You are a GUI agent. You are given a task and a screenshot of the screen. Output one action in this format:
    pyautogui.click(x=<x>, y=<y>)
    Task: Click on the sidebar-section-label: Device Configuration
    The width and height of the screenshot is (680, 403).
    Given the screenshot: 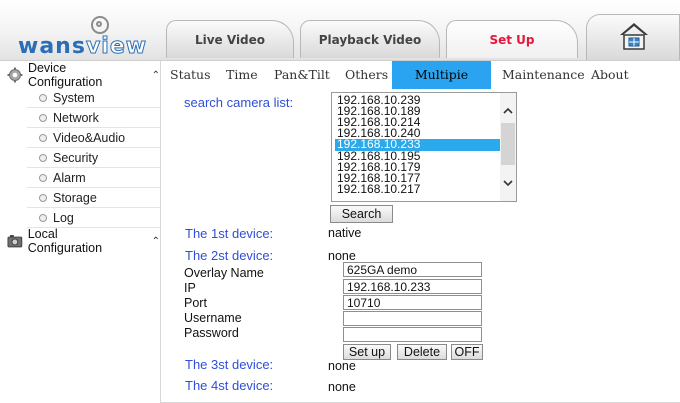 What is the action you would take?
    pyautogui.click(x=65, y=75)
    